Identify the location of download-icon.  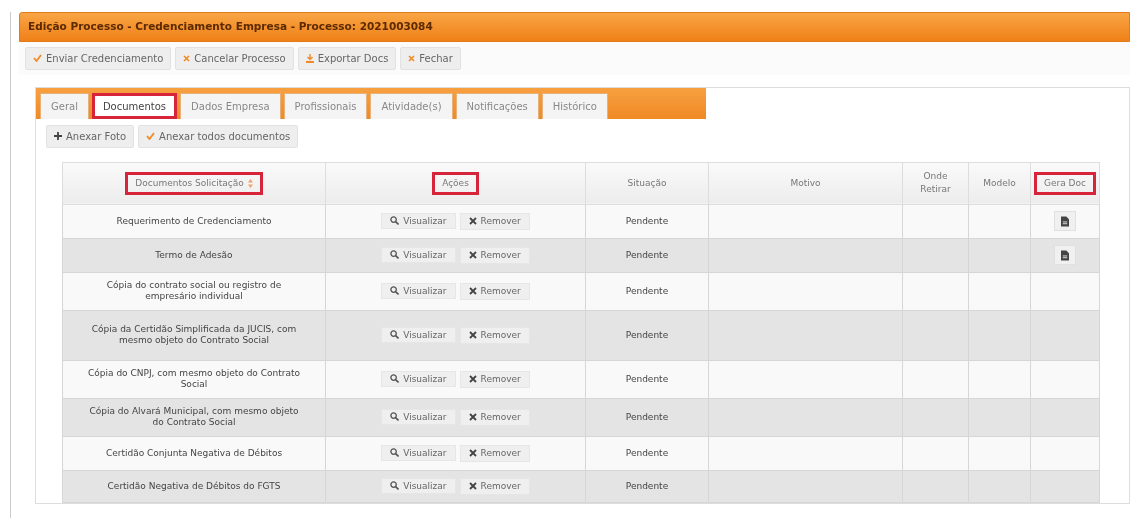
(309, 58).